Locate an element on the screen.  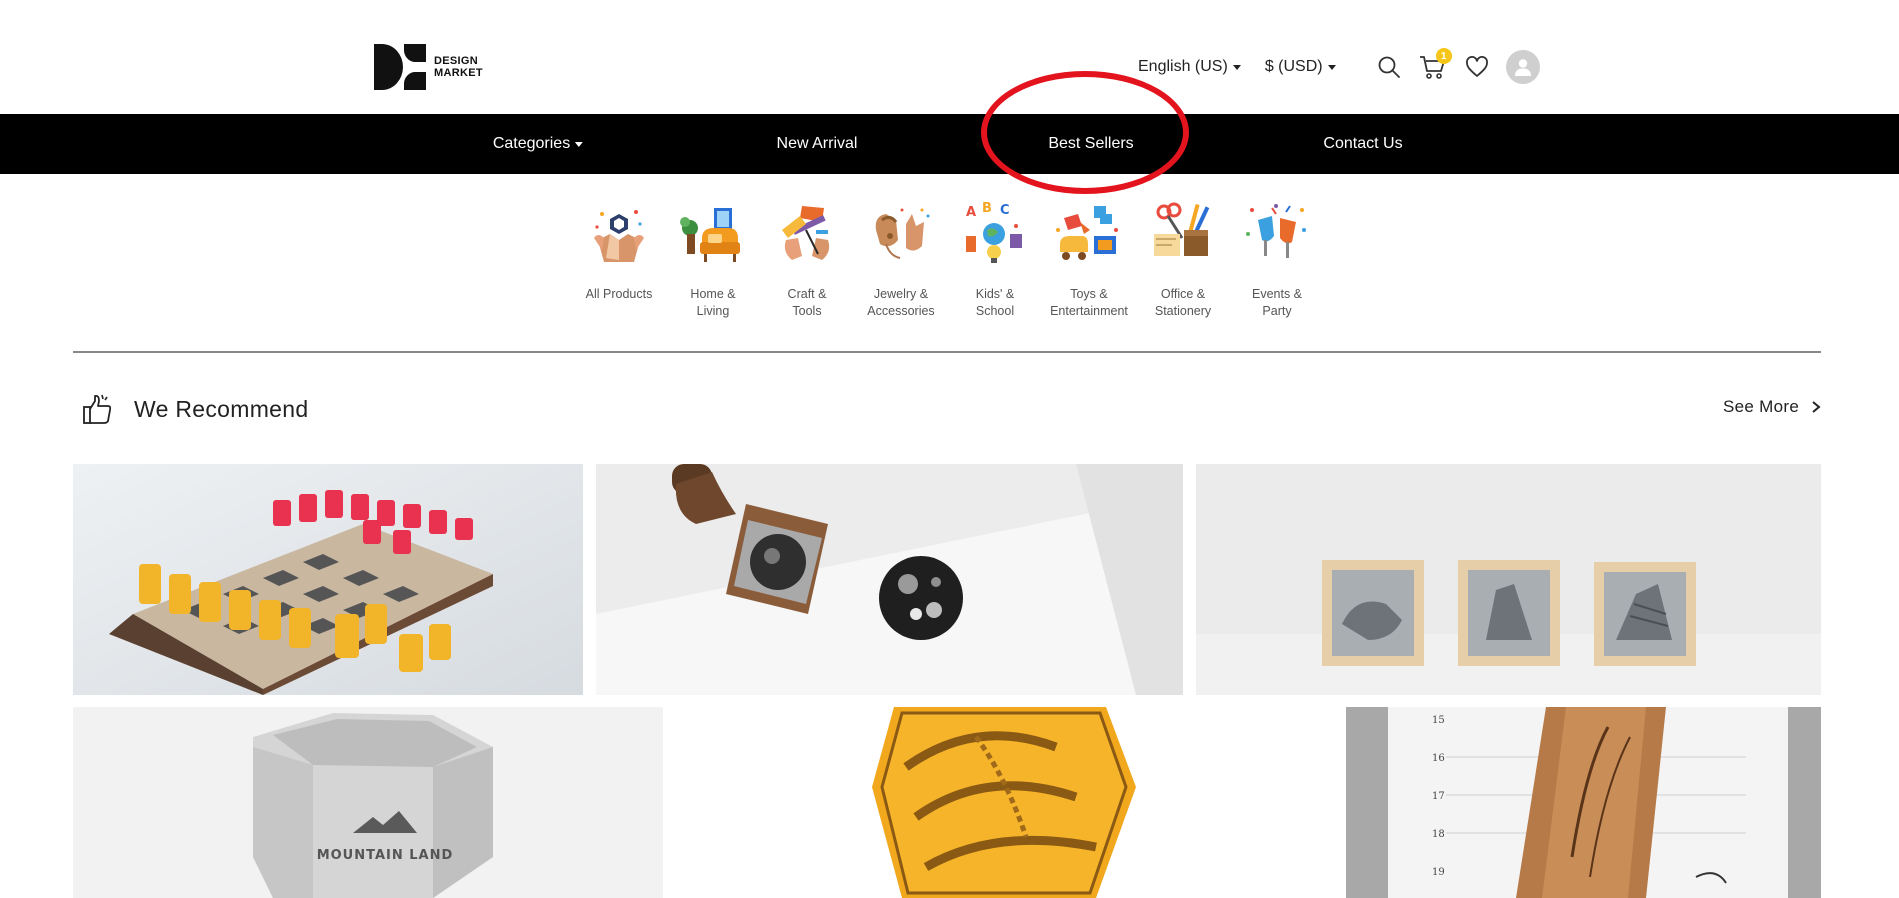
logo-mark-icon is located at coordinates (400, 67).